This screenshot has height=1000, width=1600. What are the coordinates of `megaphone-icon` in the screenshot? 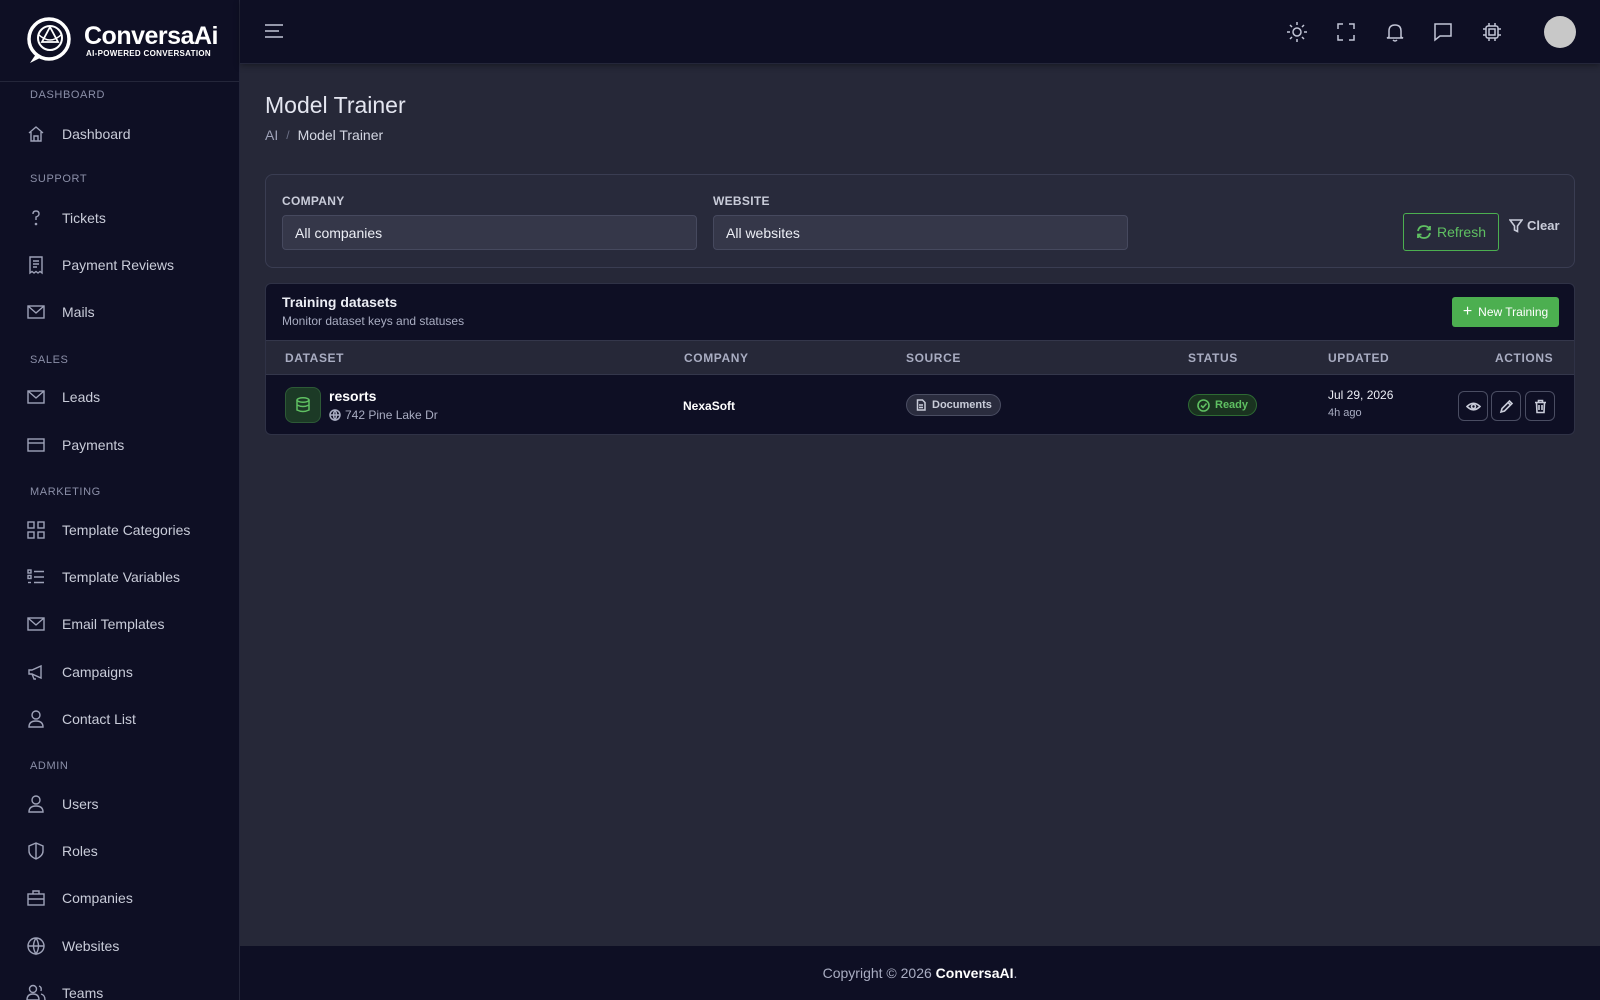 It's located at (35, 672).